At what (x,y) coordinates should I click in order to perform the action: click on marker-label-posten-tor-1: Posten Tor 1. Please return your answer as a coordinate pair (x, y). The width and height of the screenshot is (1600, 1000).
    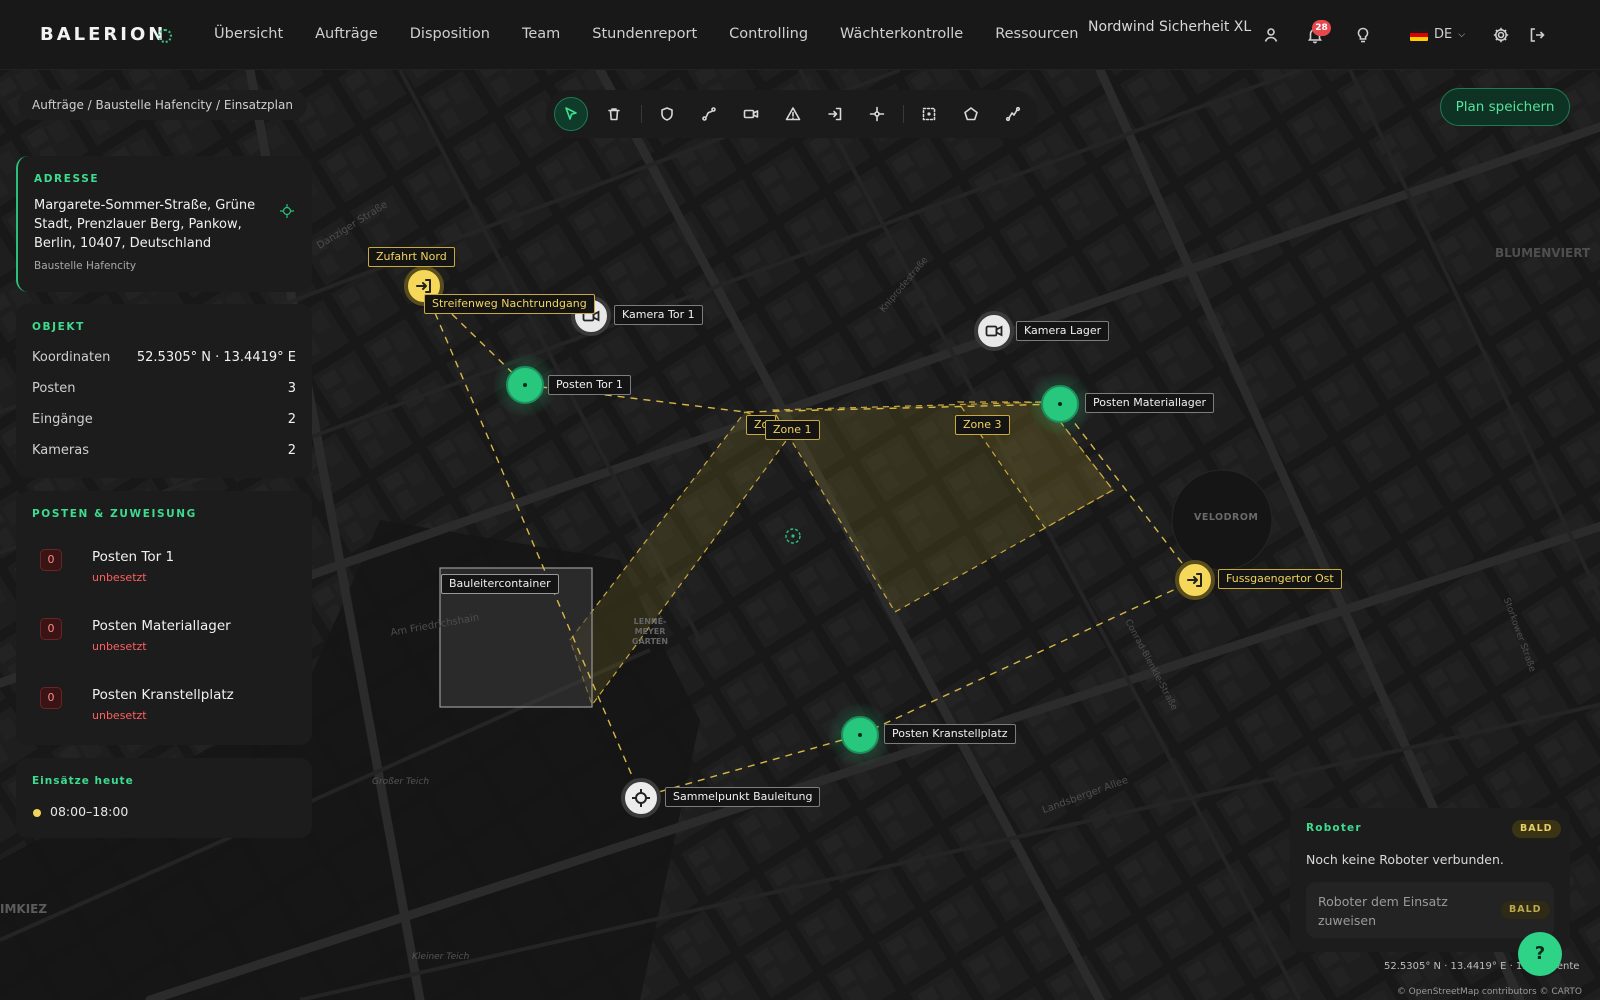
    Looking at the image, I should click on (589, 385).